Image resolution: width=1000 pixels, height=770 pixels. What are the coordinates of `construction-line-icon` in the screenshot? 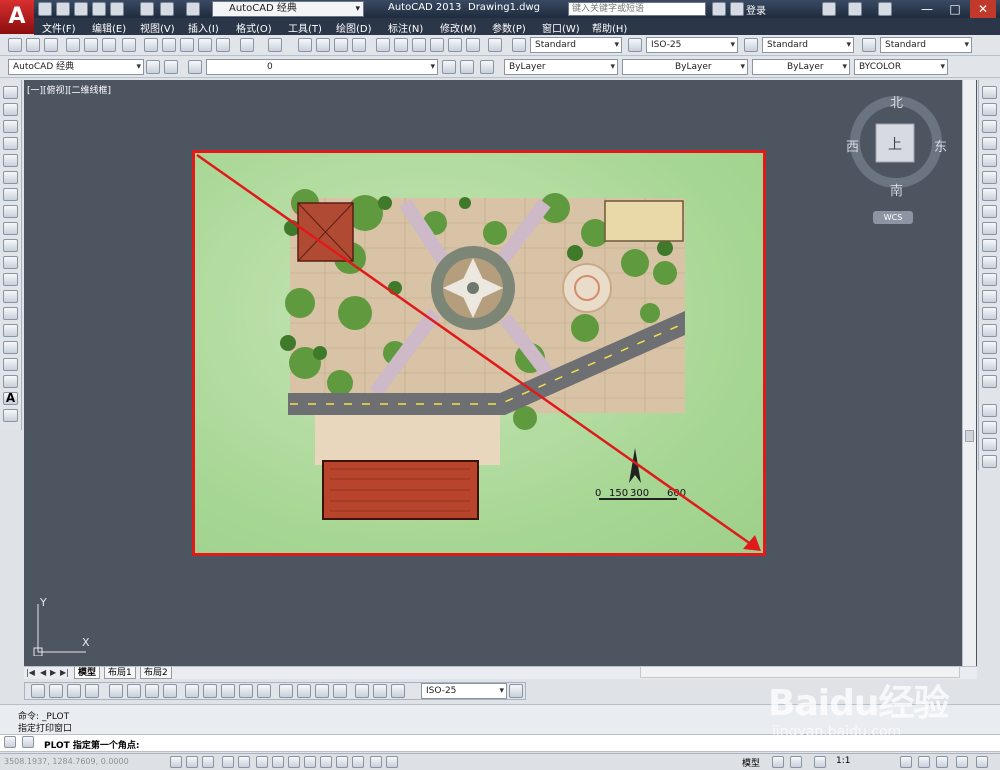 It's located at (10, 109).